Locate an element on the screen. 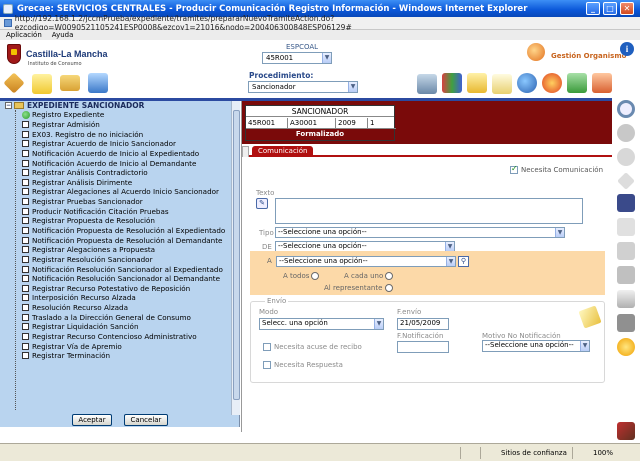  tree-item: Producir Notificación Citación Pruebas is located at coordinates (127, 211).